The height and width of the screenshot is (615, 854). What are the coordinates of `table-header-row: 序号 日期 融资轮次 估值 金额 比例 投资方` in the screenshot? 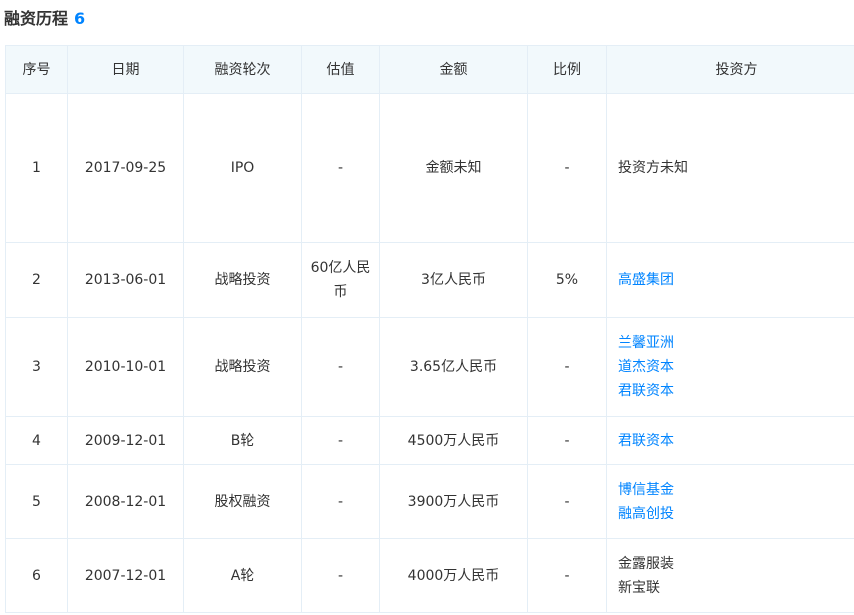 It's located at (429, 69).